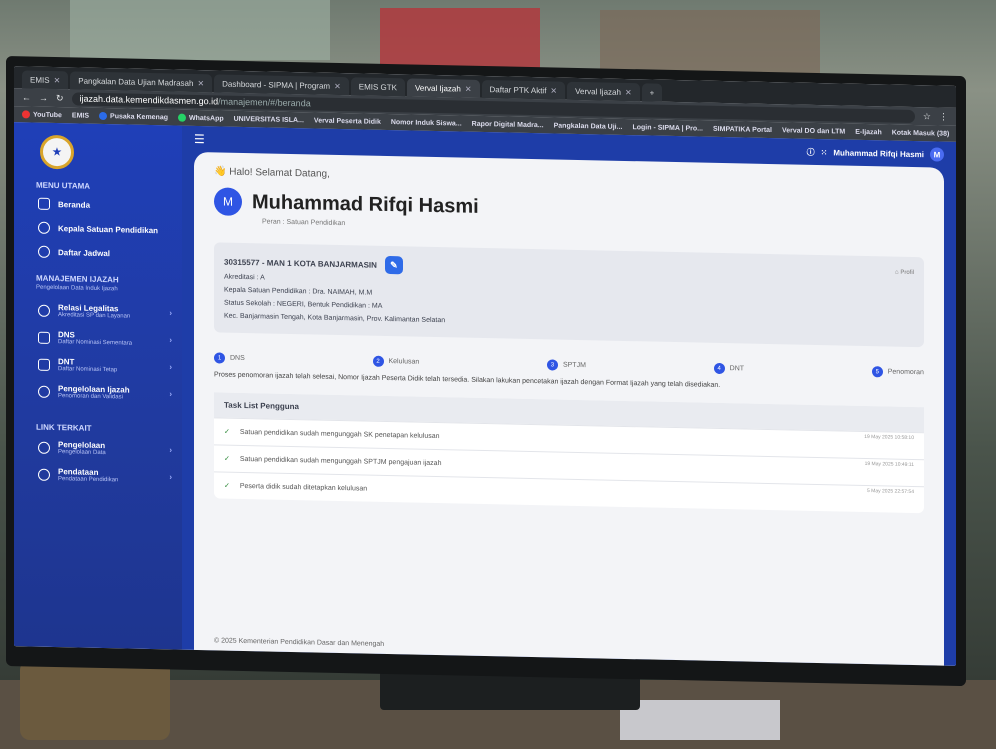 The width and height of the screenshot is (996, 749). I want to click on home-icon: ⌂, so click(897, 272).